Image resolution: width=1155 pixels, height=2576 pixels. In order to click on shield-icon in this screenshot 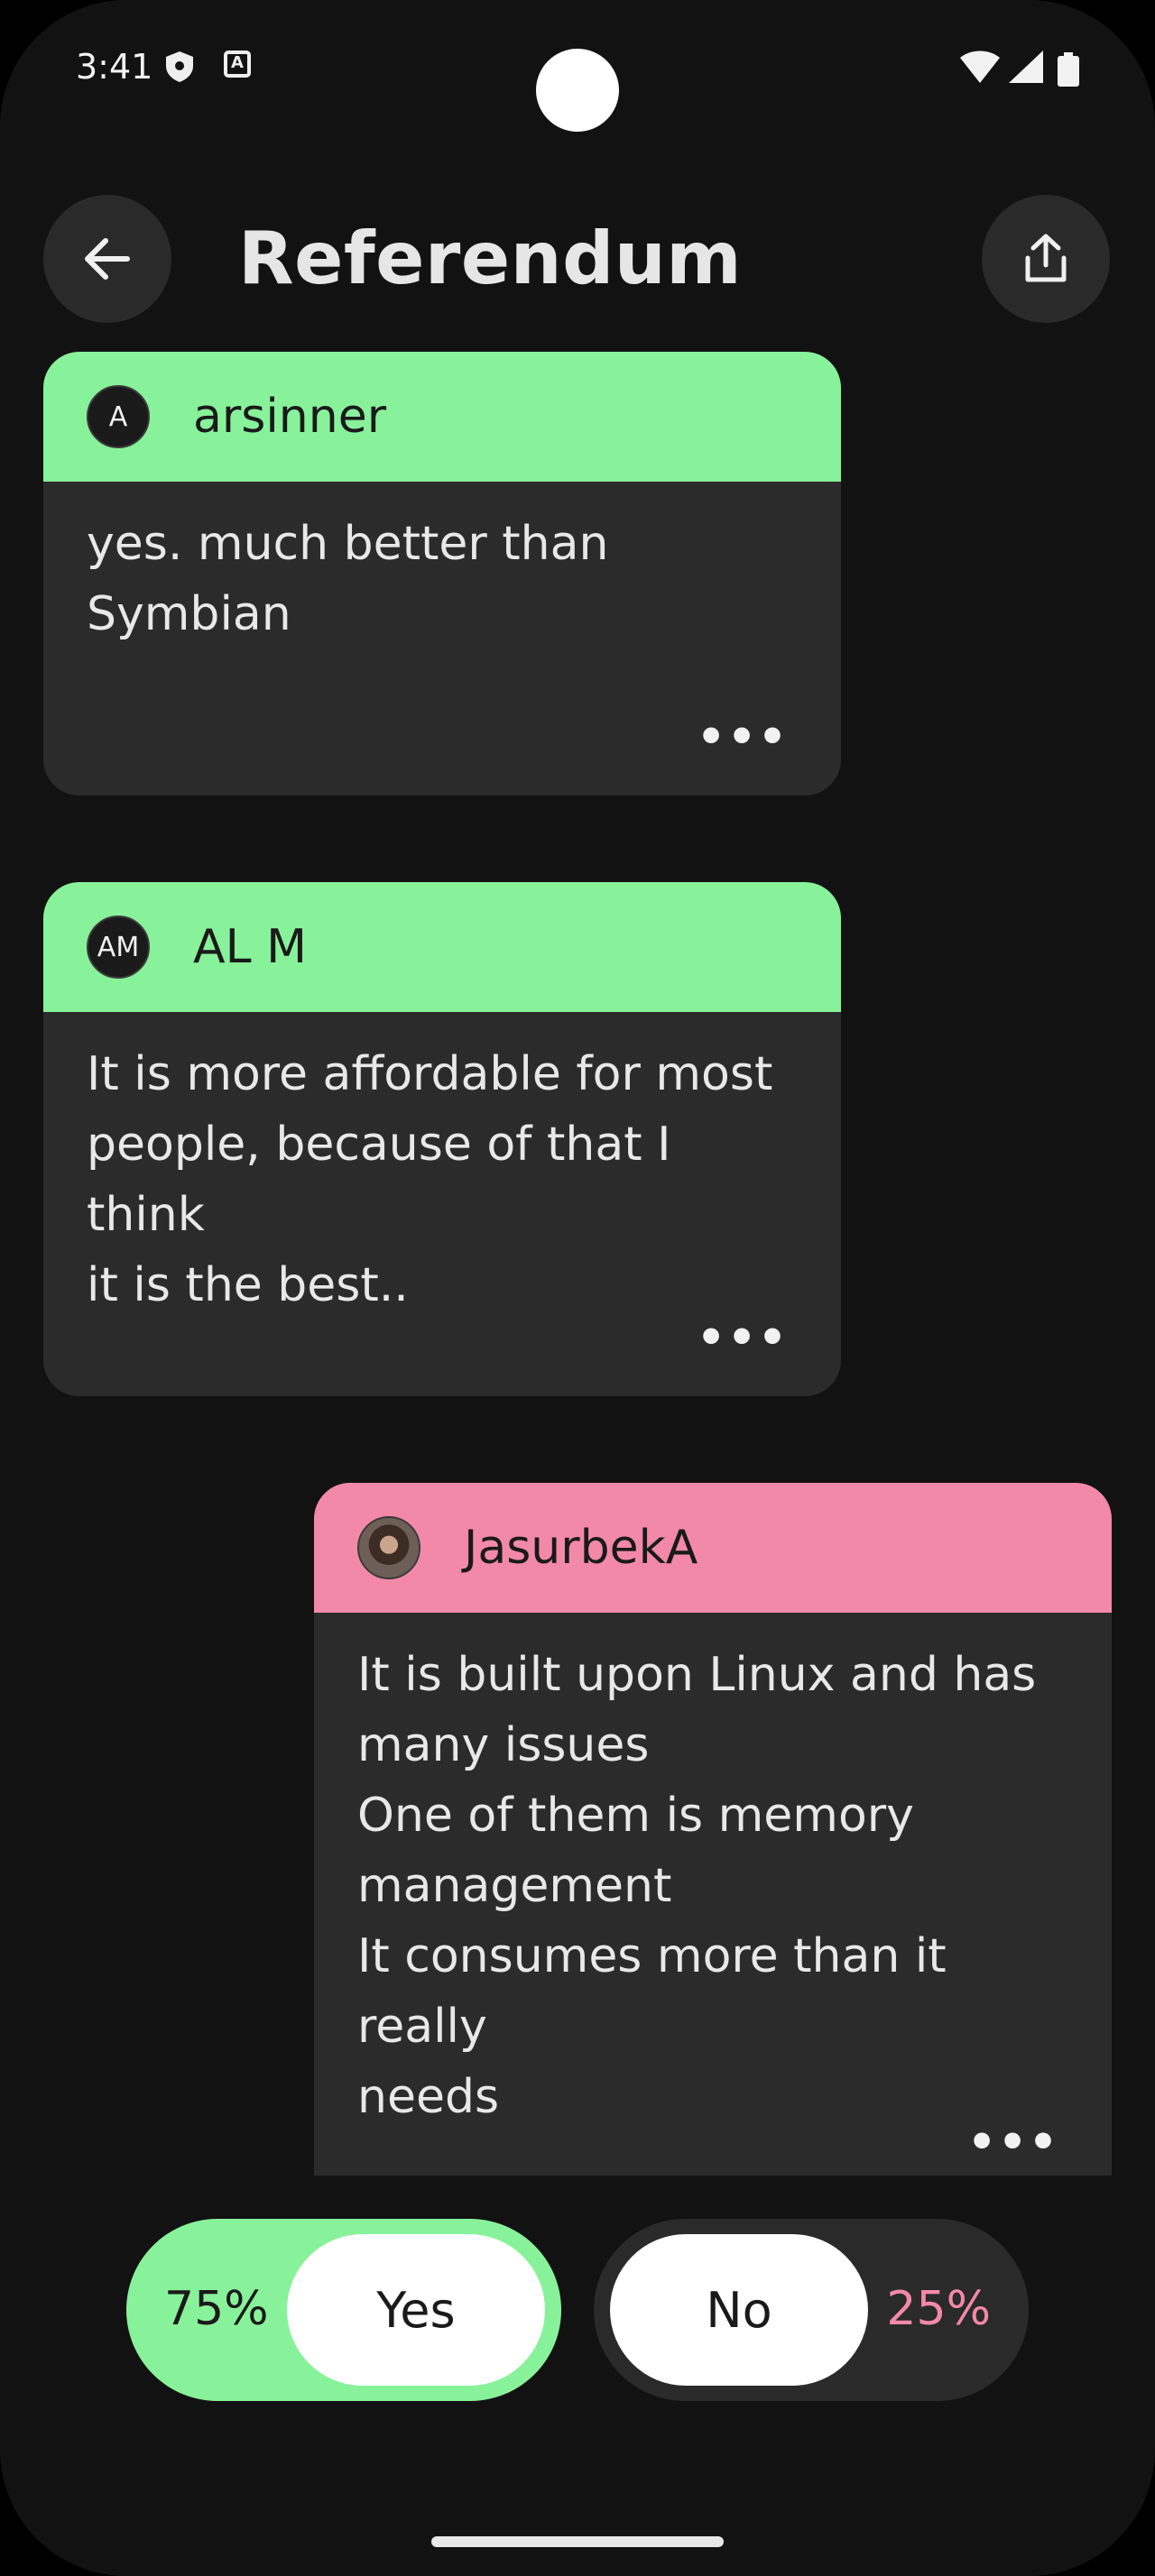, I will do `click(179, 69)`.